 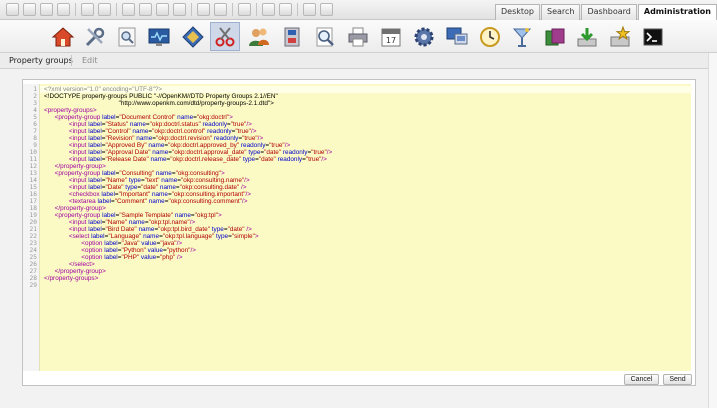 I want to click on line-number: 2, so click(x=35, y=96).